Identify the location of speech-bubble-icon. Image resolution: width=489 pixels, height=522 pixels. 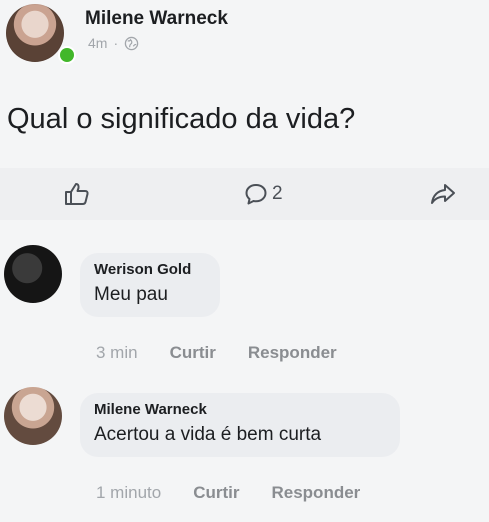
(256, 194).